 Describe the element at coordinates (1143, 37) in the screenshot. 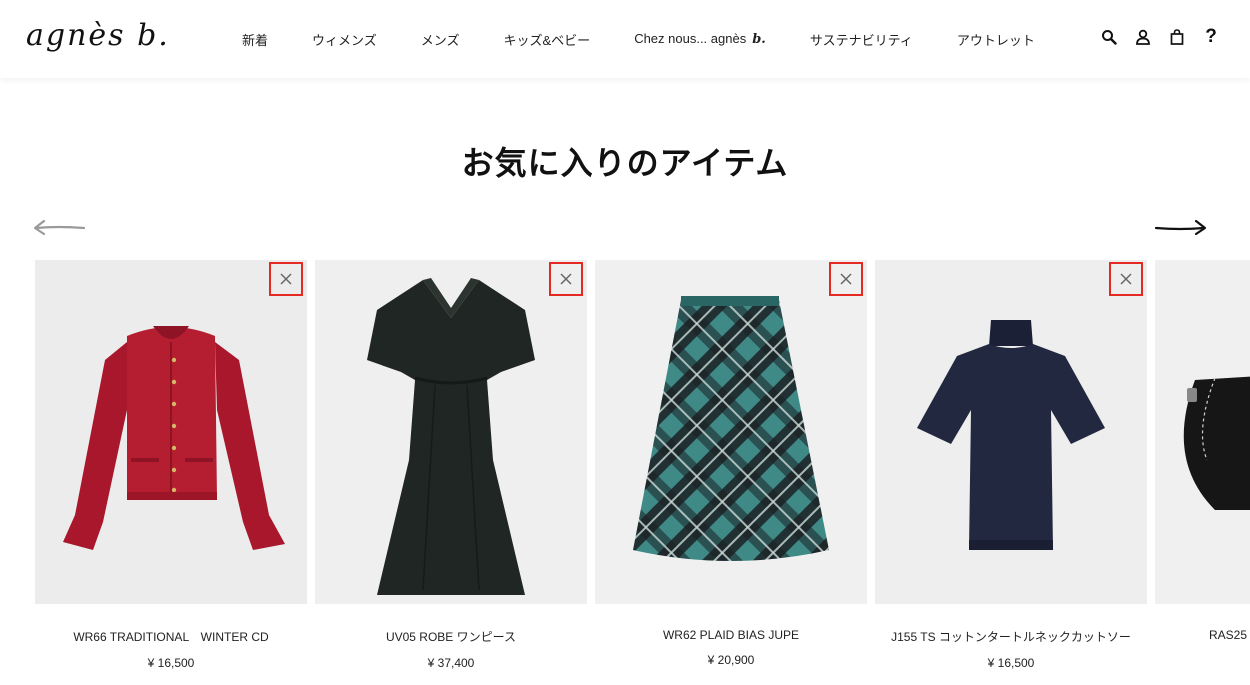

I see `account-icon` at that location.